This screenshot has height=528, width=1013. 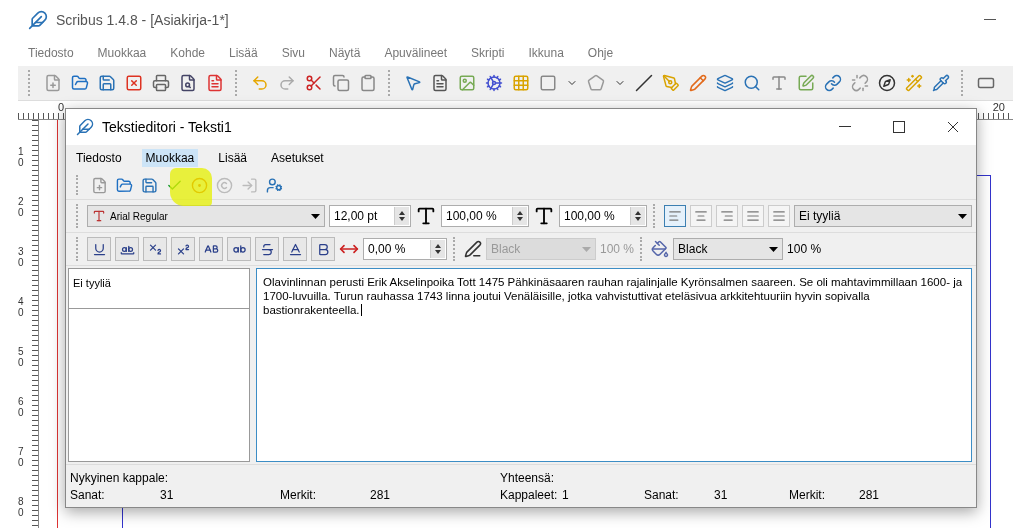 I want to click on width-scale-field: 100,00 %, so click(x=485, y=216).